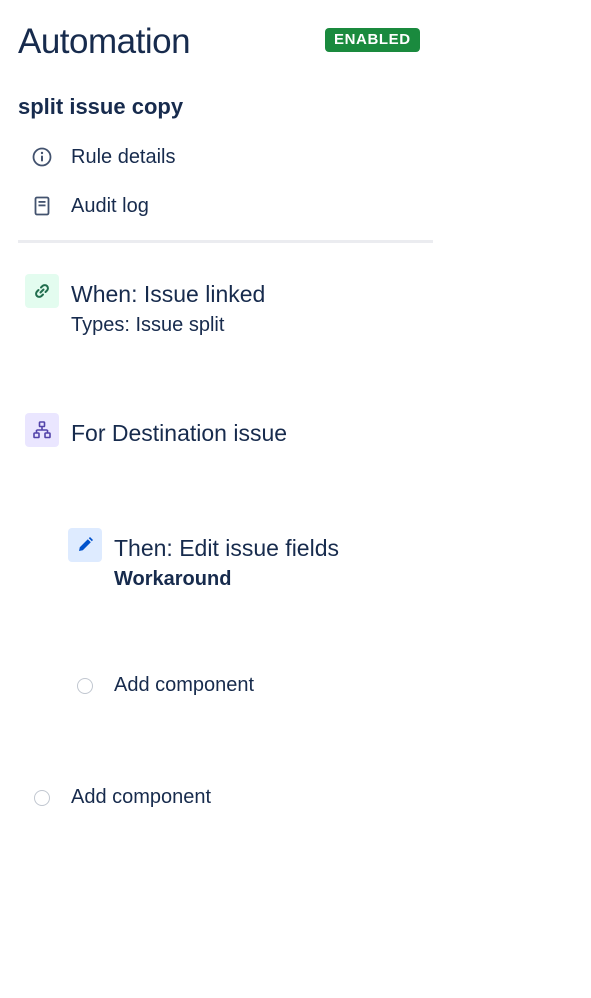  I want to click on action-subtitle: Workaround, so click(173, 579).